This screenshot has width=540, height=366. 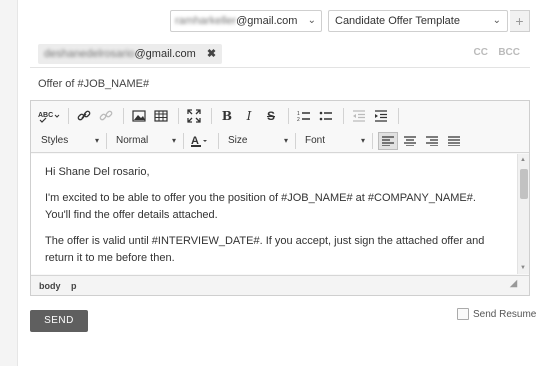 I want to click on align-right-icon, so click(x=432, y=141).